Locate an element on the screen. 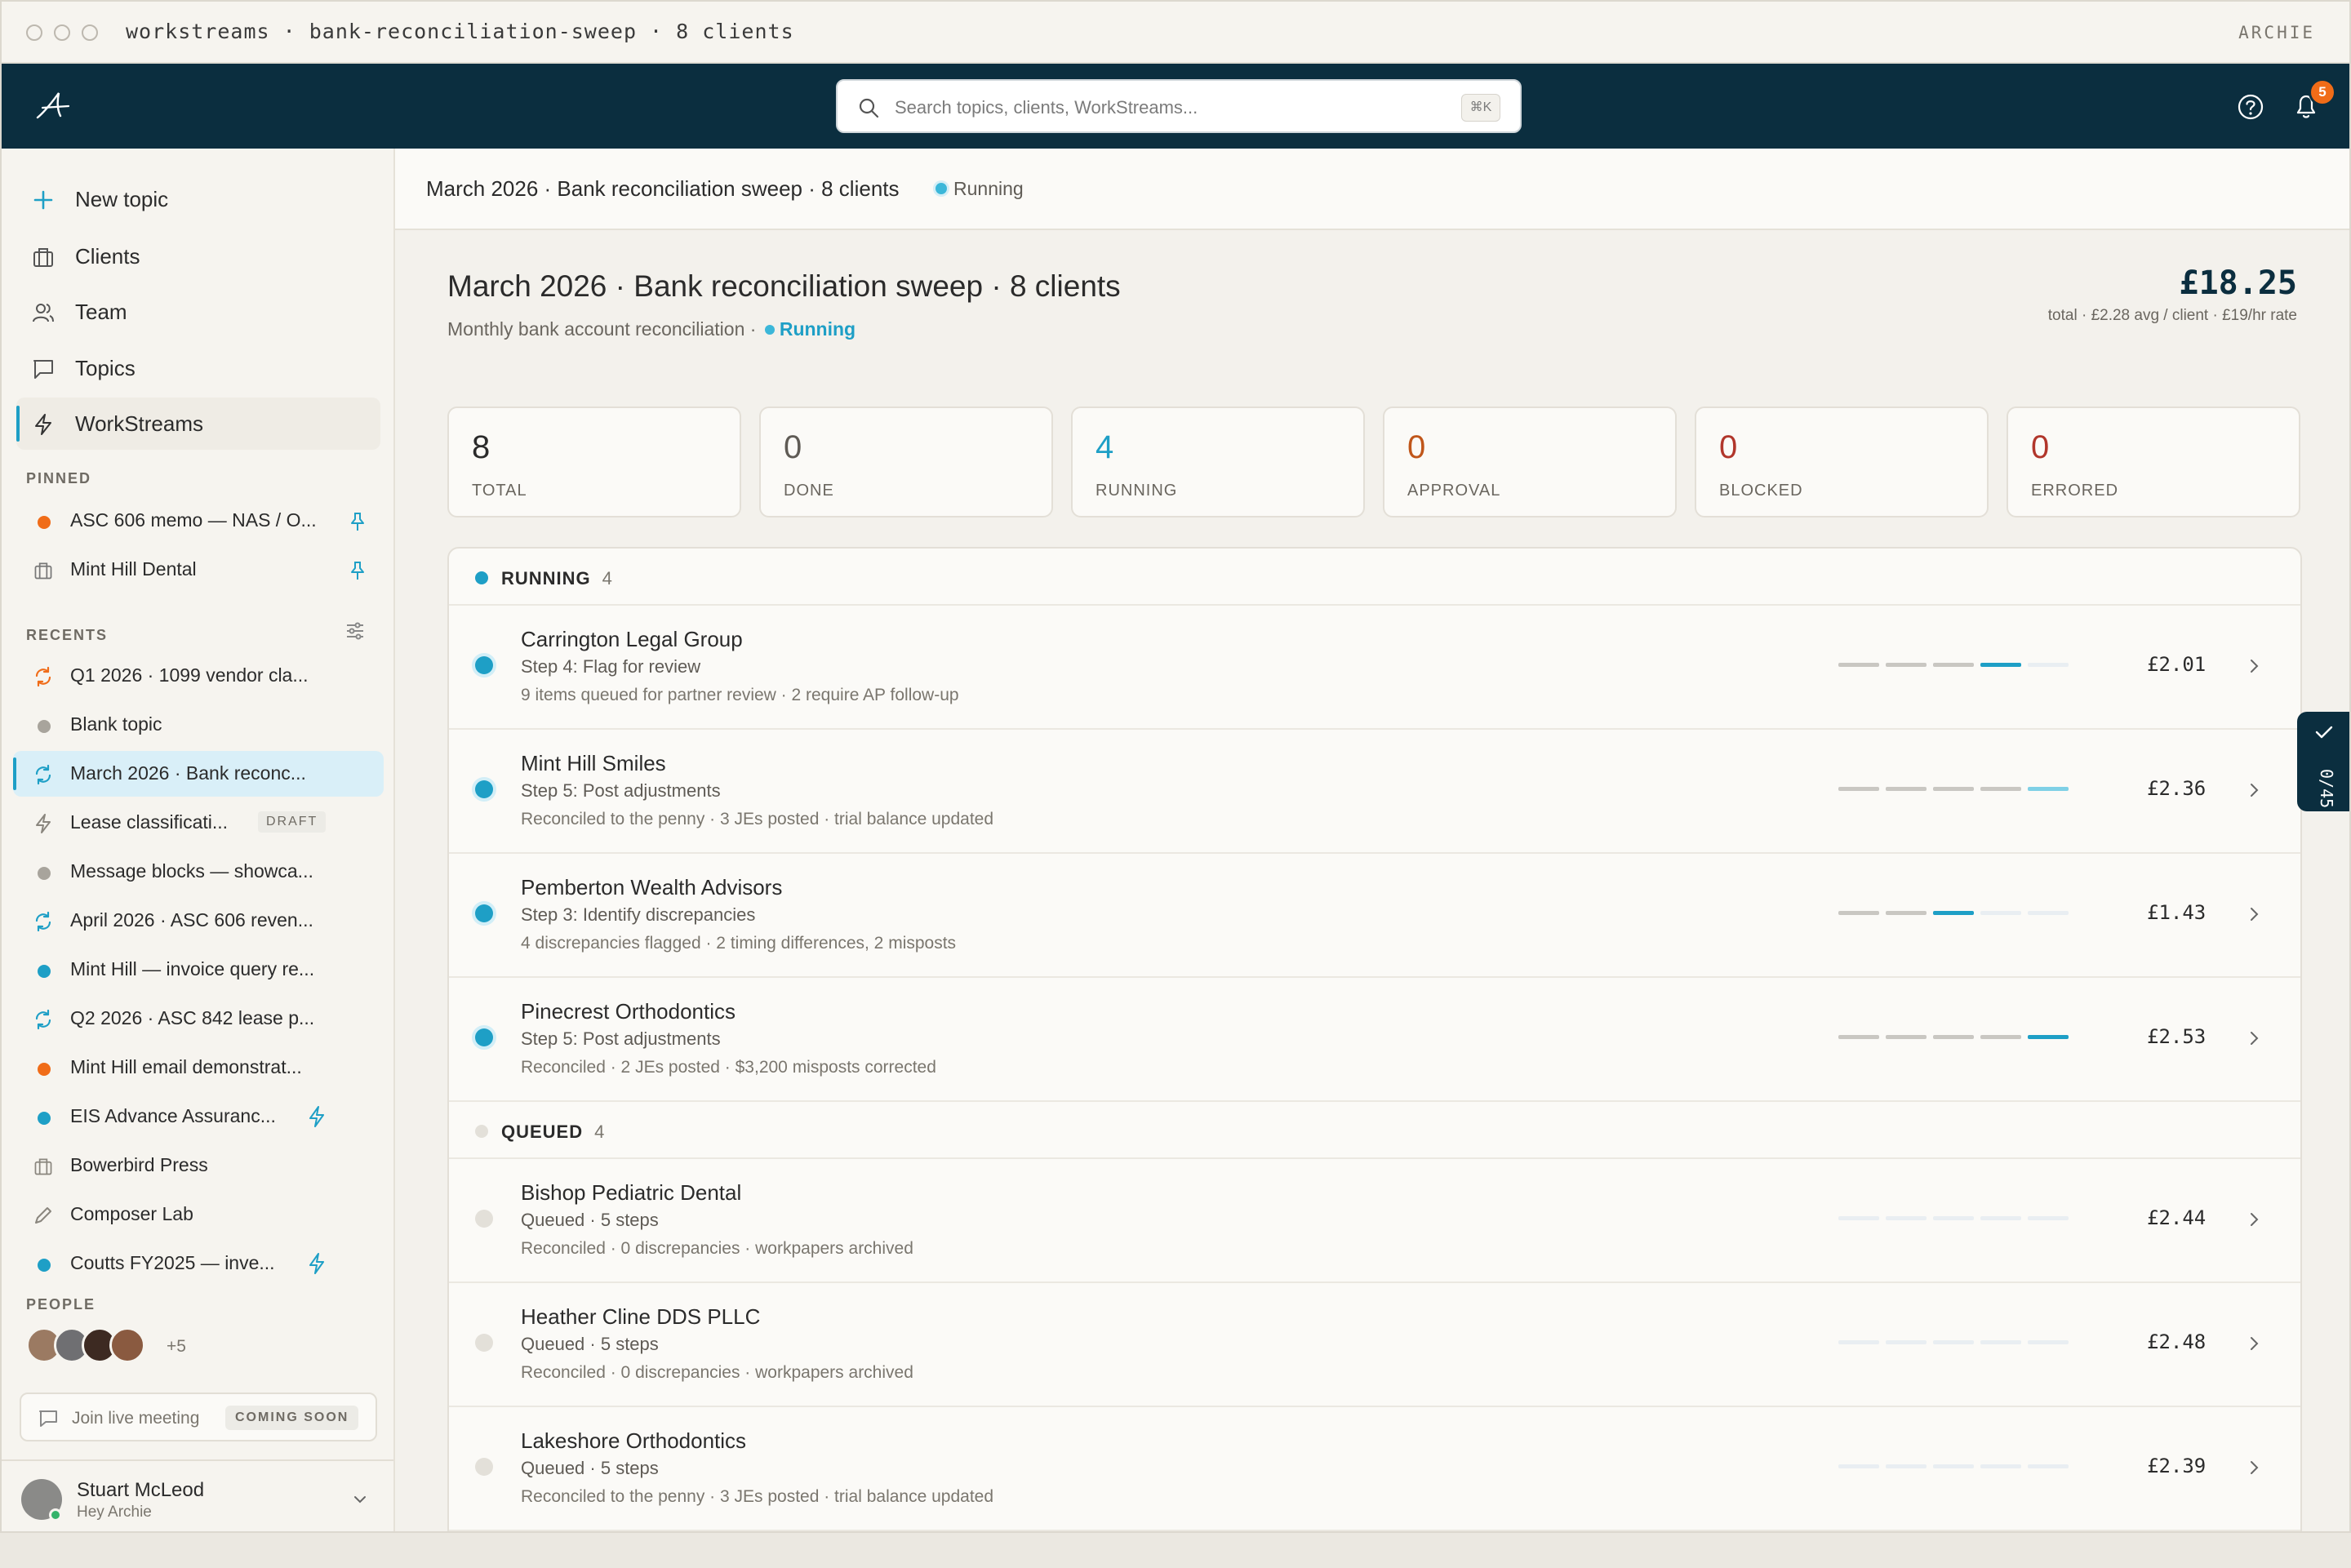  join-live-meeting-label: Join live meeting is located at coordinates (136, 1419).